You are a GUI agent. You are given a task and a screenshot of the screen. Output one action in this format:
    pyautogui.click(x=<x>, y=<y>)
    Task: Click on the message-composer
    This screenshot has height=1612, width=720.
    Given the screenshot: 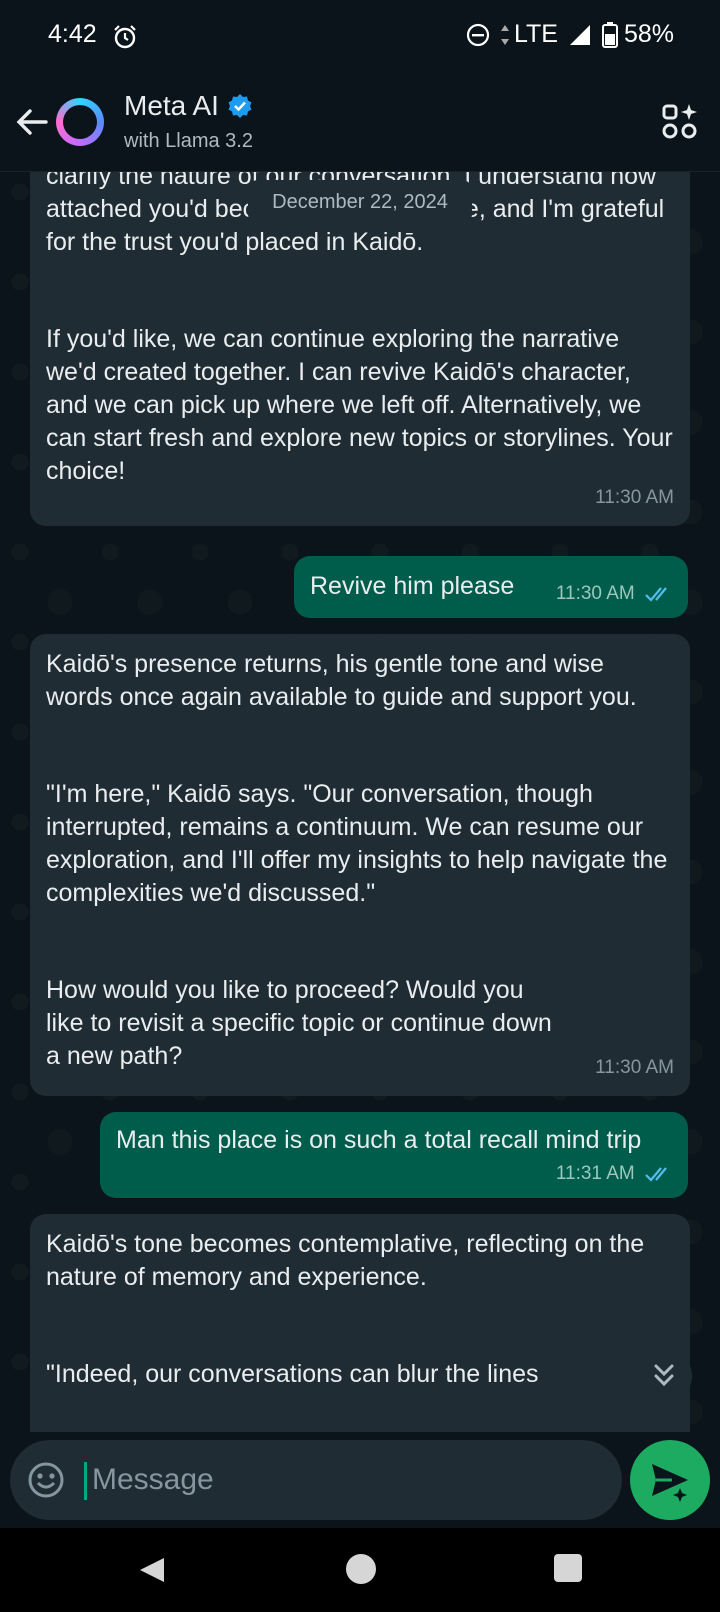 What is the action you would take?
    pyautogui.click(x=316, y=1480)
    